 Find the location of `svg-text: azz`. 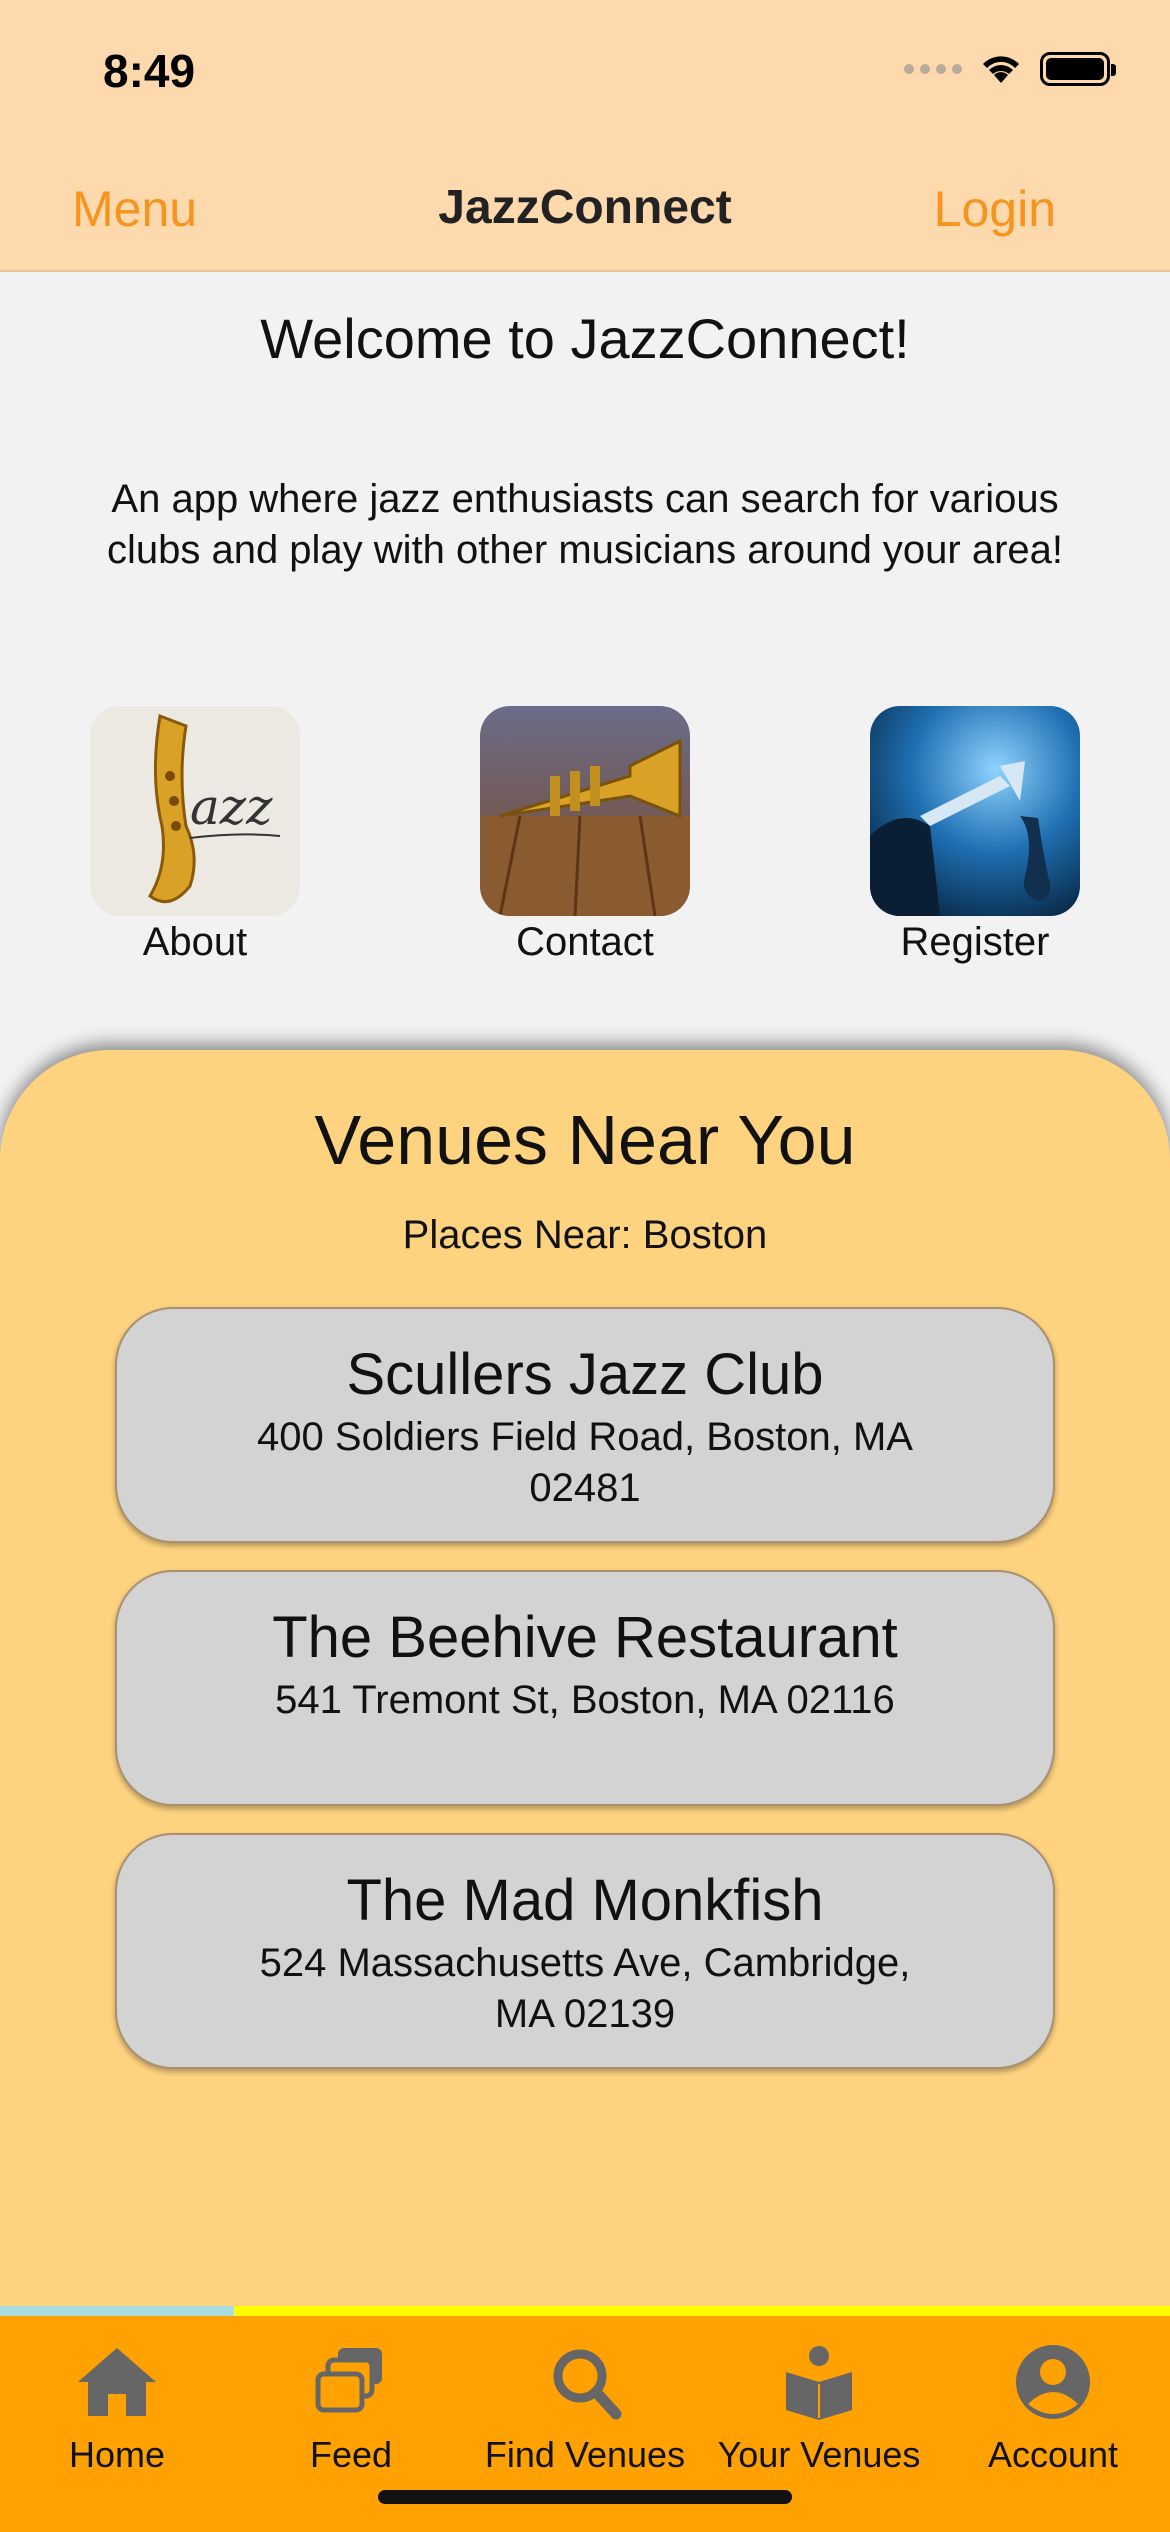

svg-text: azz is located at coordinates (231, 807).